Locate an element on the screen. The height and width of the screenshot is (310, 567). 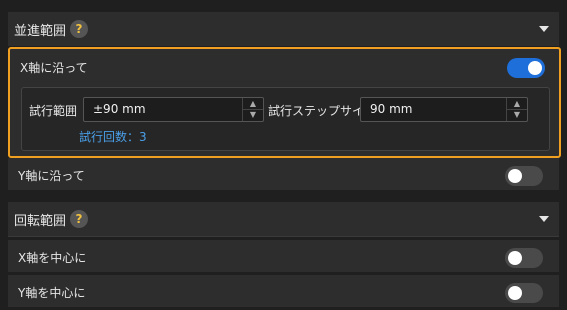
rotation-section-title: 回転範囲 is located at coordinates (40, 221).